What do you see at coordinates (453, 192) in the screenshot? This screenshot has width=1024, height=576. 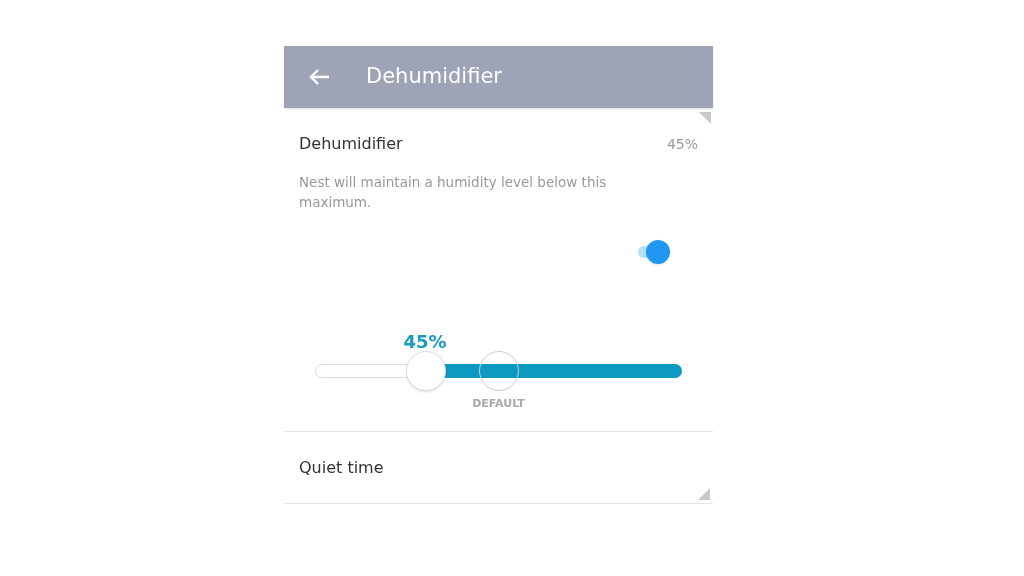 I see `setting-description: Nest will maintain a humidity level below this maximum.` at bounding box center [453, 192].